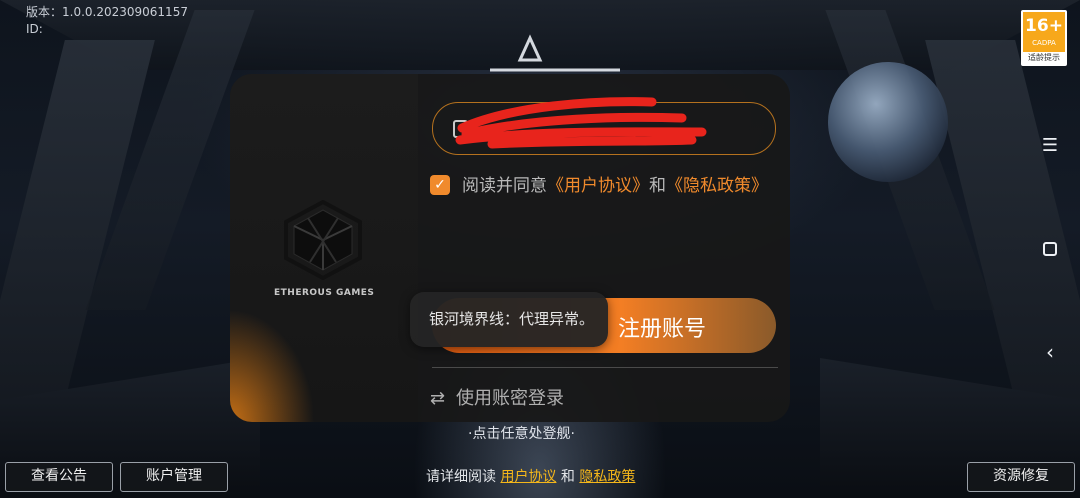 The height and width of the screenshot is (498, 1080). Describe the element at coordinates (438, 398) in the screenshot. I see `swap-arrows-icon: ⇄` at that location.